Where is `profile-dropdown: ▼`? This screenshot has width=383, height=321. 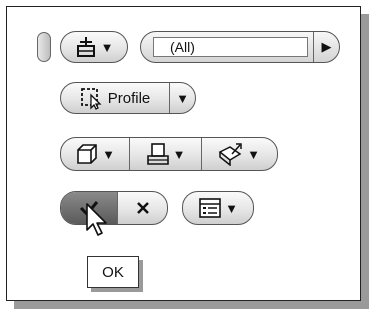
profile-dropdown: ▼ is located at coordinates (182, 98).